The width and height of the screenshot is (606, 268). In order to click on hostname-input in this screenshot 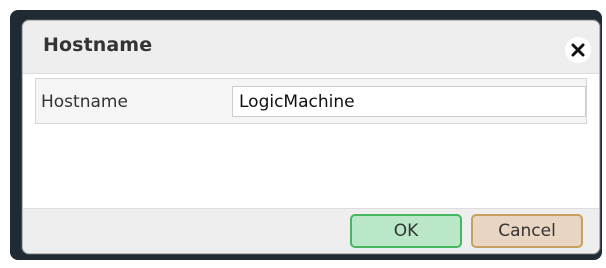, I will do `click(409, 101)`.